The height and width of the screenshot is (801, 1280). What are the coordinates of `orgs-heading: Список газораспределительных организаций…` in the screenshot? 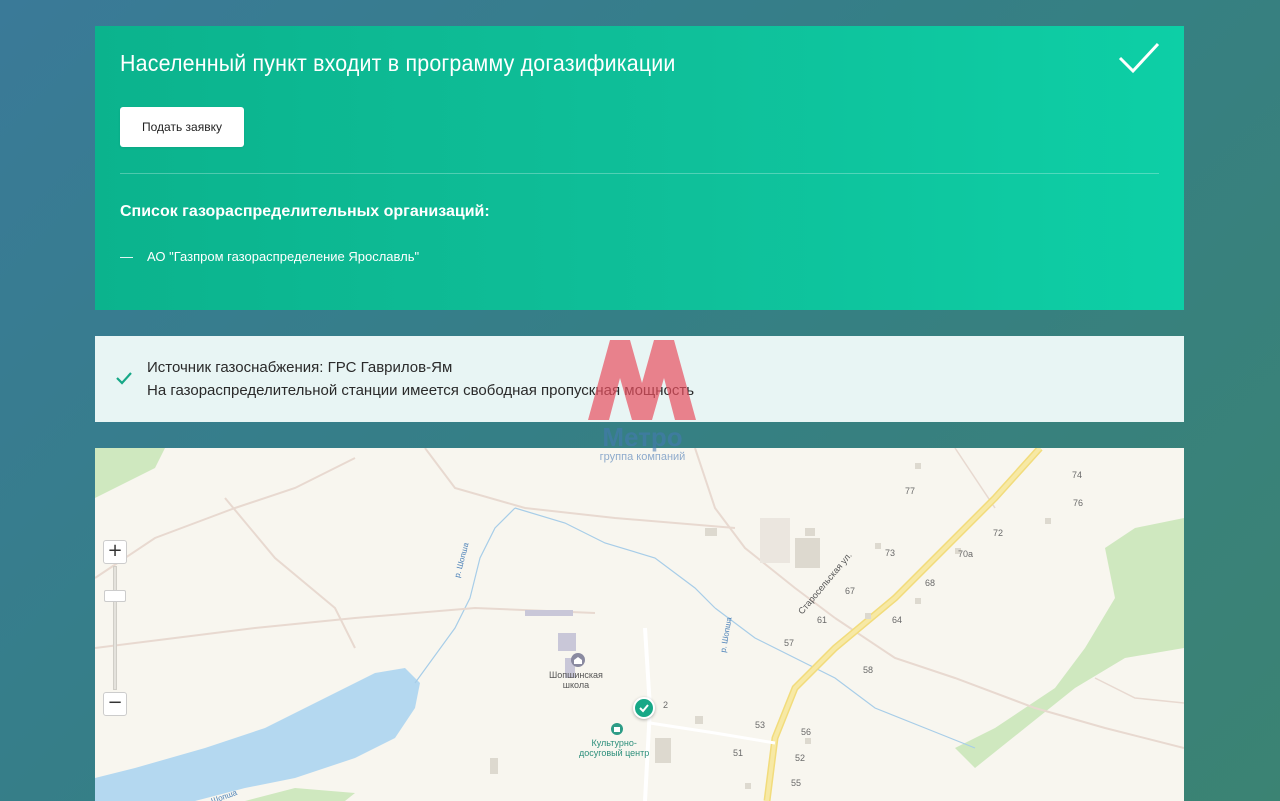 It's located at (305, 211).